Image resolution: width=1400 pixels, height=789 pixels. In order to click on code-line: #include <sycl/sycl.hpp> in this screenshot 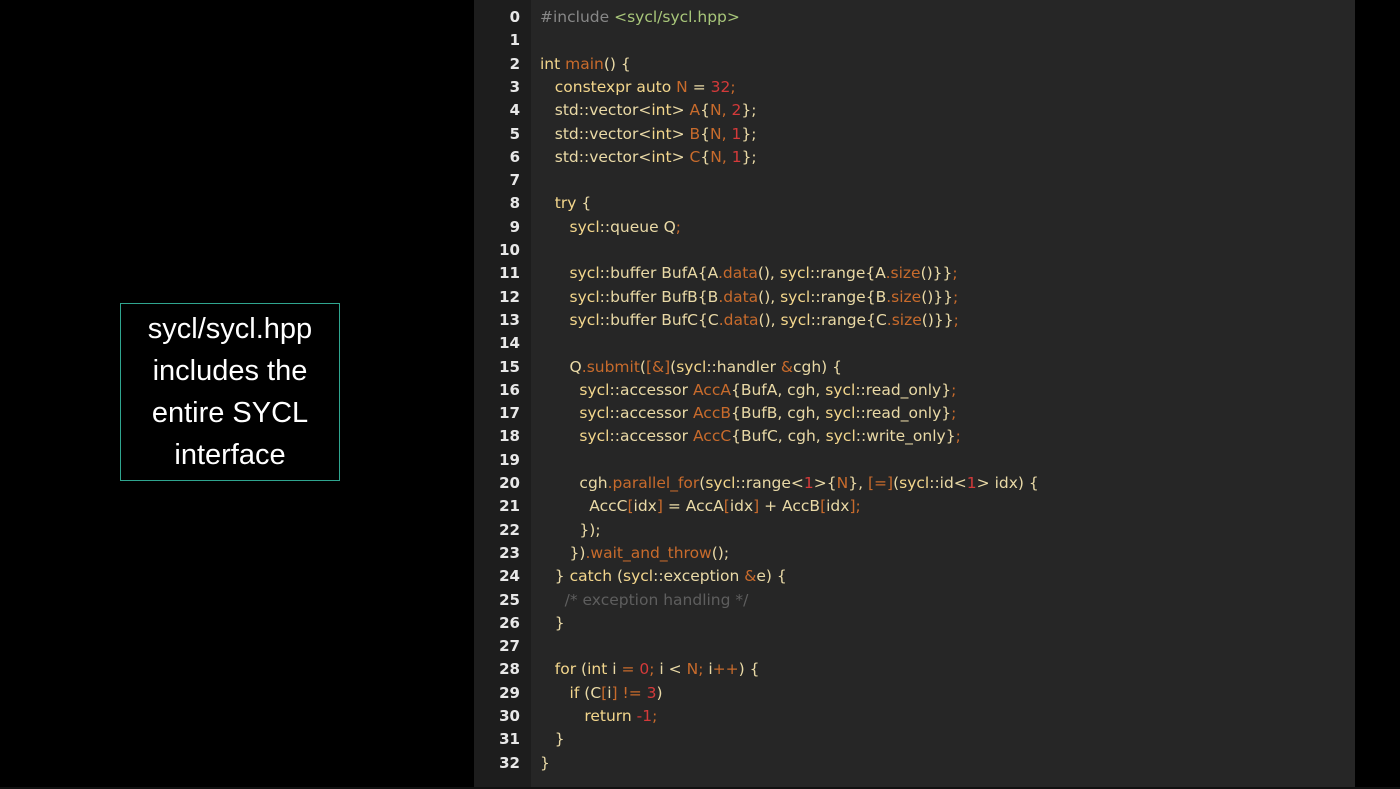, I will do `click(640, 17)`.